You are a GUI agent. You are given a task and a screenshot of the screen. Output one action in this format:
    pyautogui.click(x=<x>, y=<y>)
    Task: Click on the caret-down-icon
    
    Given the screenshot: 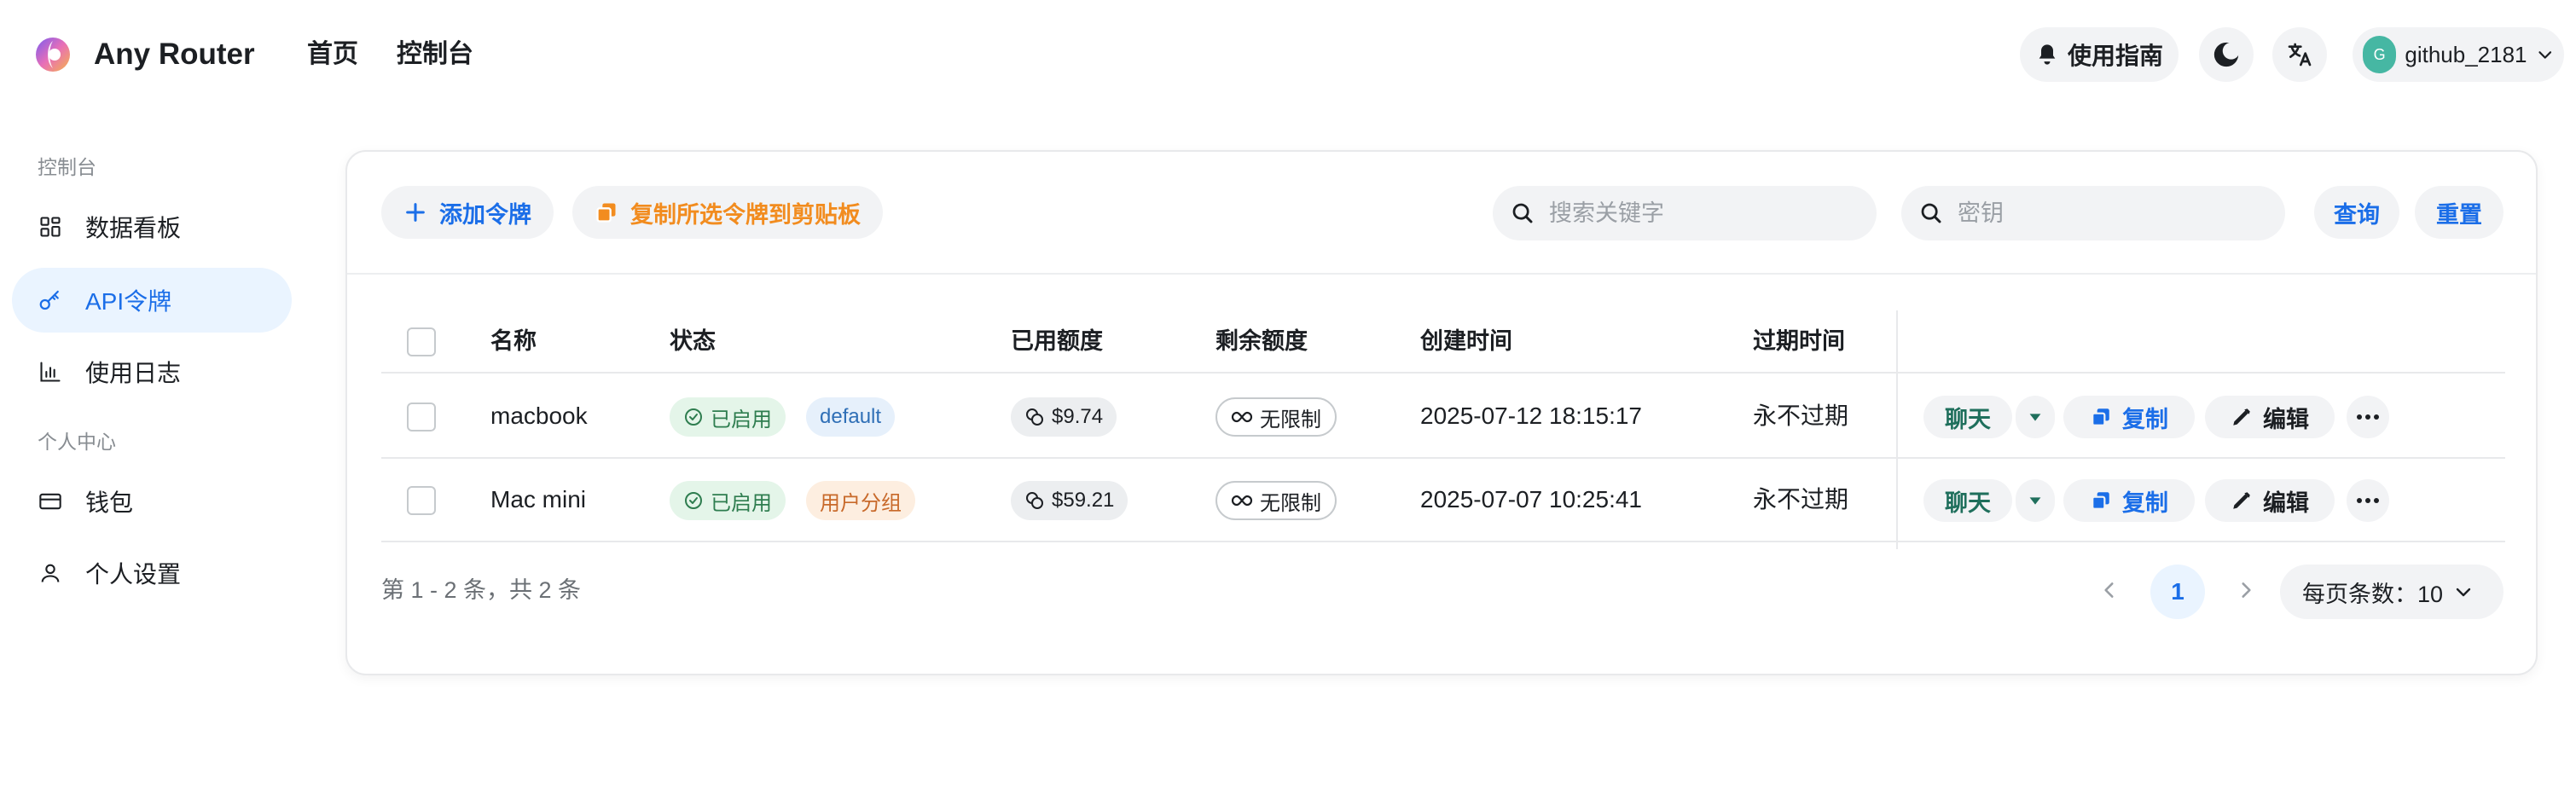 What is the action you would take?
    pyautogui.click(x=2035, y=501)
    